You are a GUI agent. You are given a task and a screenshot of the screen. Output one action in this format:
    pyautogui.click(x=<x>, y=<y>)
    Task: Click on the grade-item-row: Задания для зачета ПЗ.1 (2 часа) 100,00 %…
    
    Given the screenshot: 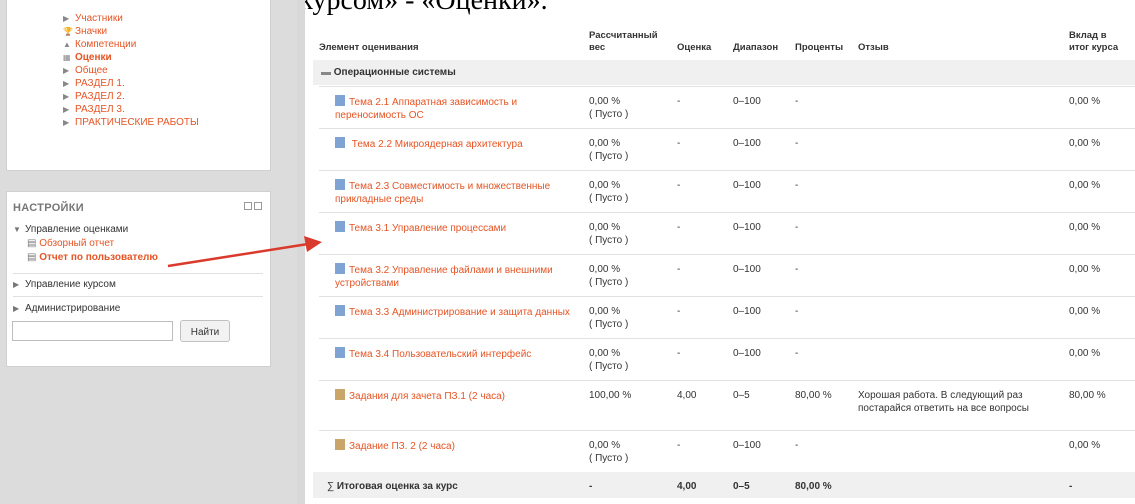 What is the action you would take?
    pyautogui.click(x=724, y=405)
    